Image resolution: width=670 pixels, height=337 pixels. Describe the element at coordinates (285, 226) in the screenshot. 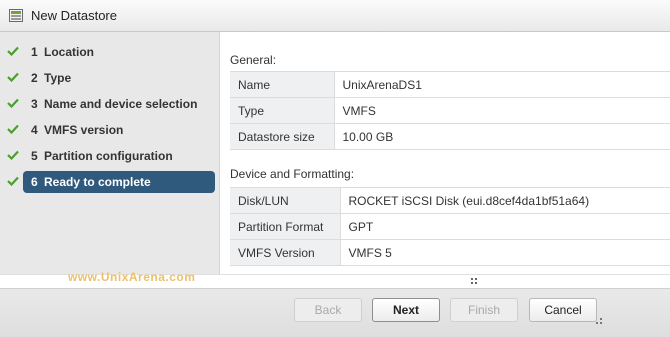

I see `property-name: Partition Format` at that location.